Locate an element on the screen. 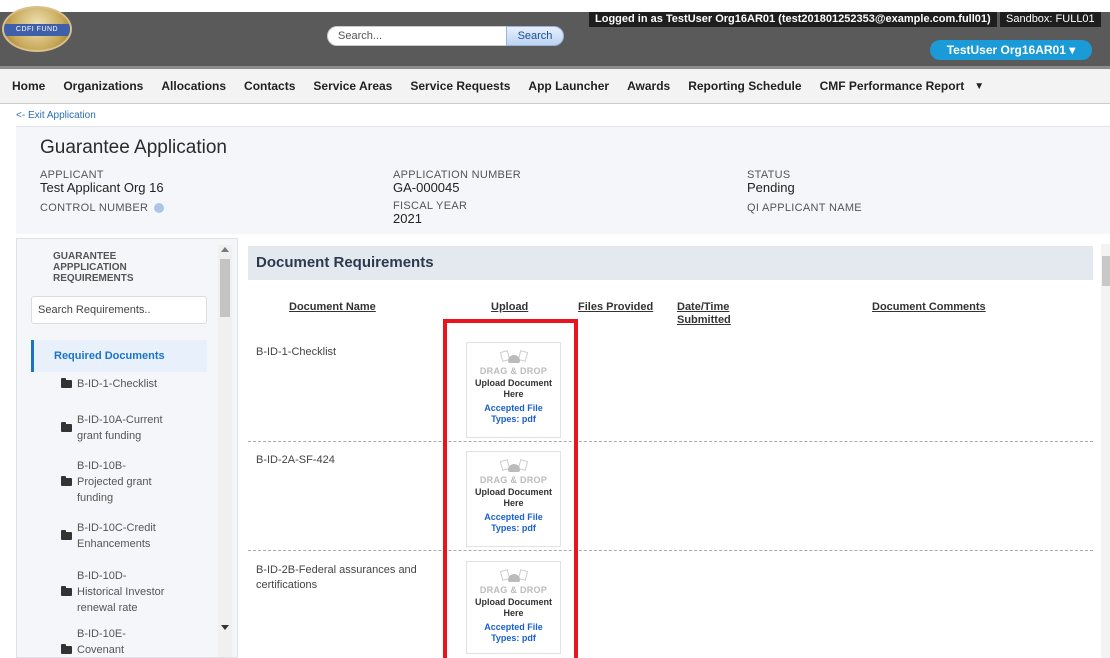 The width and height of the screenshot is (1110, 658). sidebar-item-line-3: funding is located at coordinates (95, 498).